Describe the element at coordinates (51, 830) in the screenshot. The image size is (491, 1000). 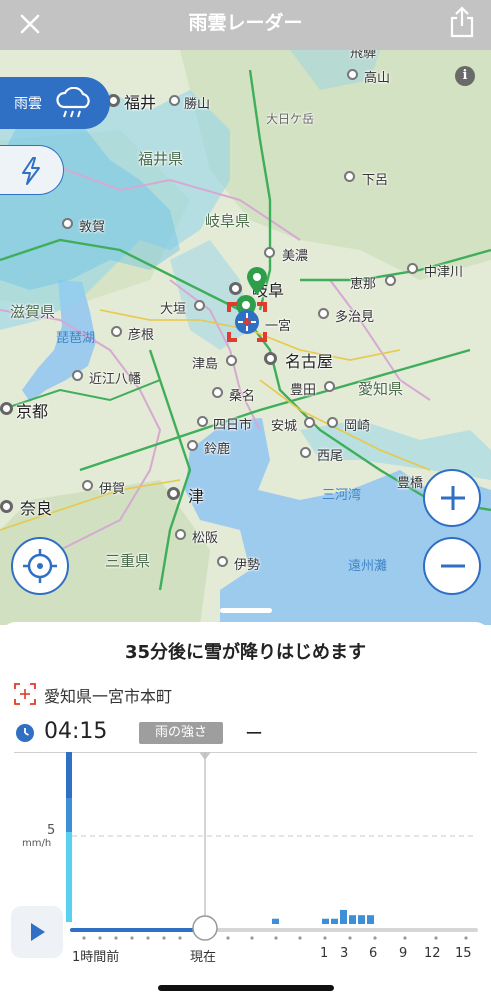
I see `unit-value: 5` at that location.